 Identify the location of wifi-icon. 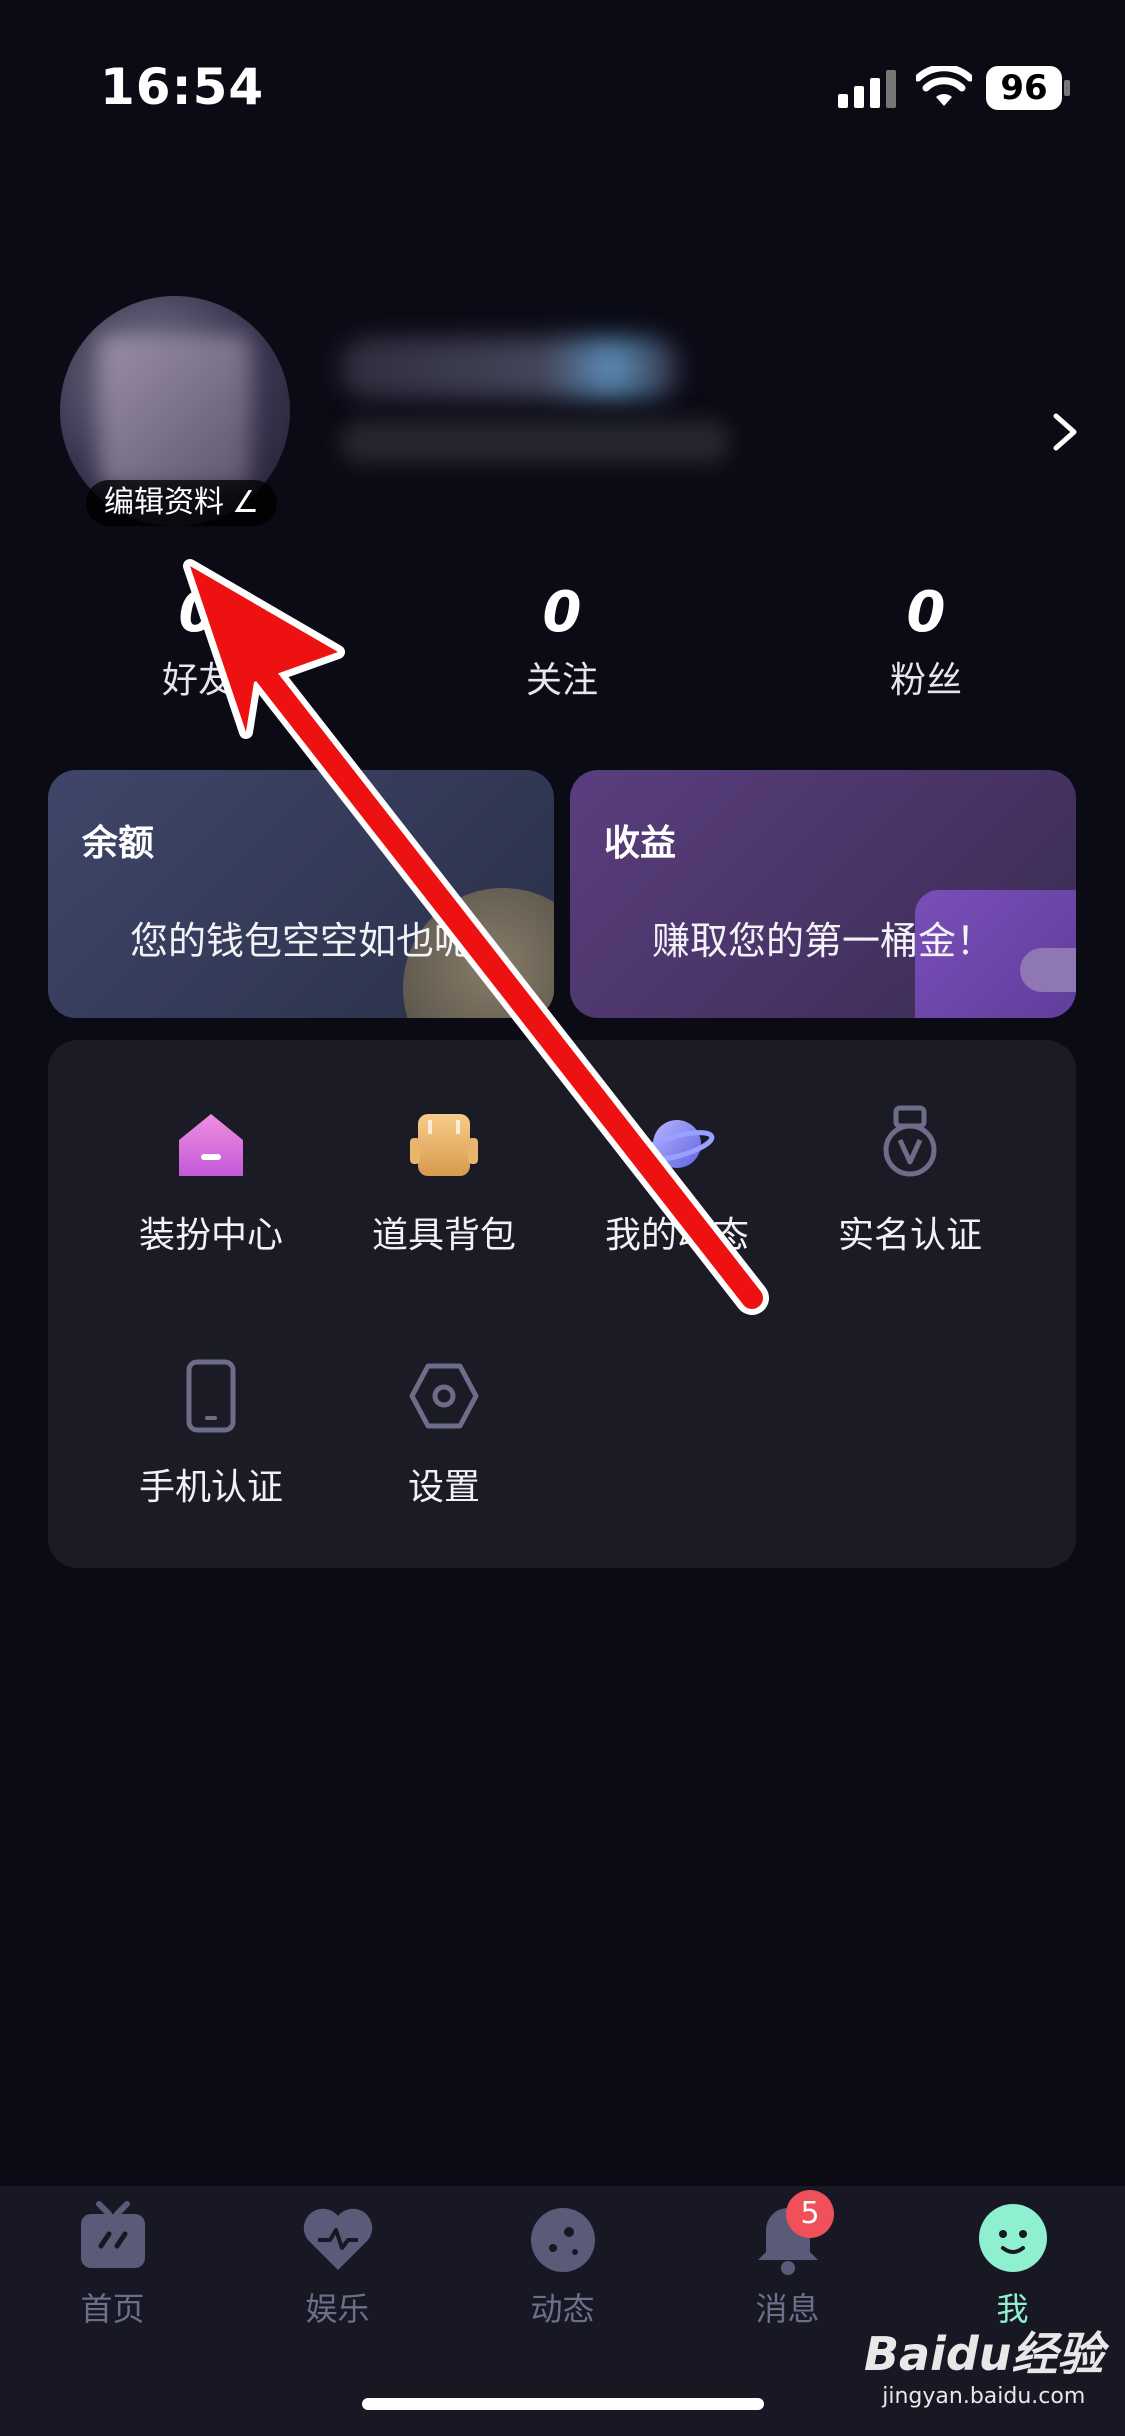
(944, 86).